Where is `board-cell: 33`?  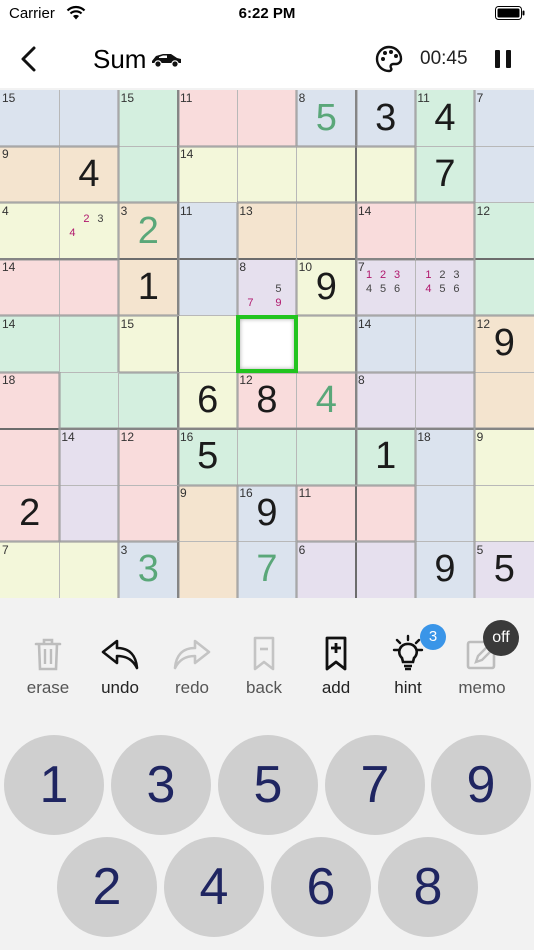 board-cell: 33 is located at coordinates (148, 569).